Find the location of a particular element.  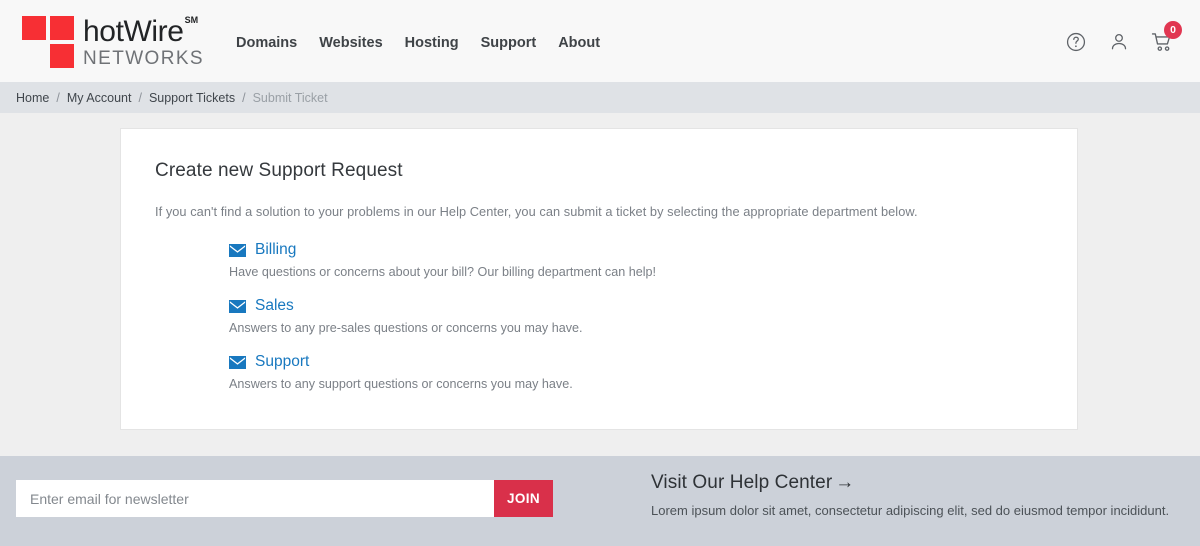

main-navigation: Domains Websites Hosting Support About is located at coordinates (418, 43).